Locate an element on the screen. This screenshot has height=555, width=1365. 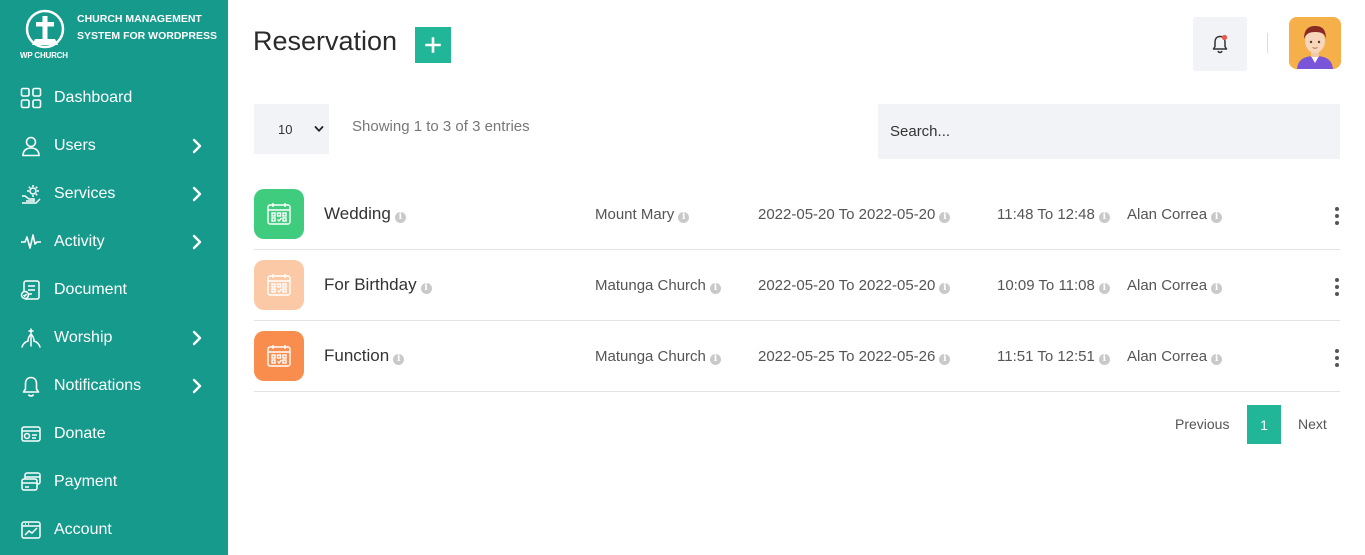
dates-text: 2022-05-25 To 2022-05-26 is located at coordinates (847, 356).